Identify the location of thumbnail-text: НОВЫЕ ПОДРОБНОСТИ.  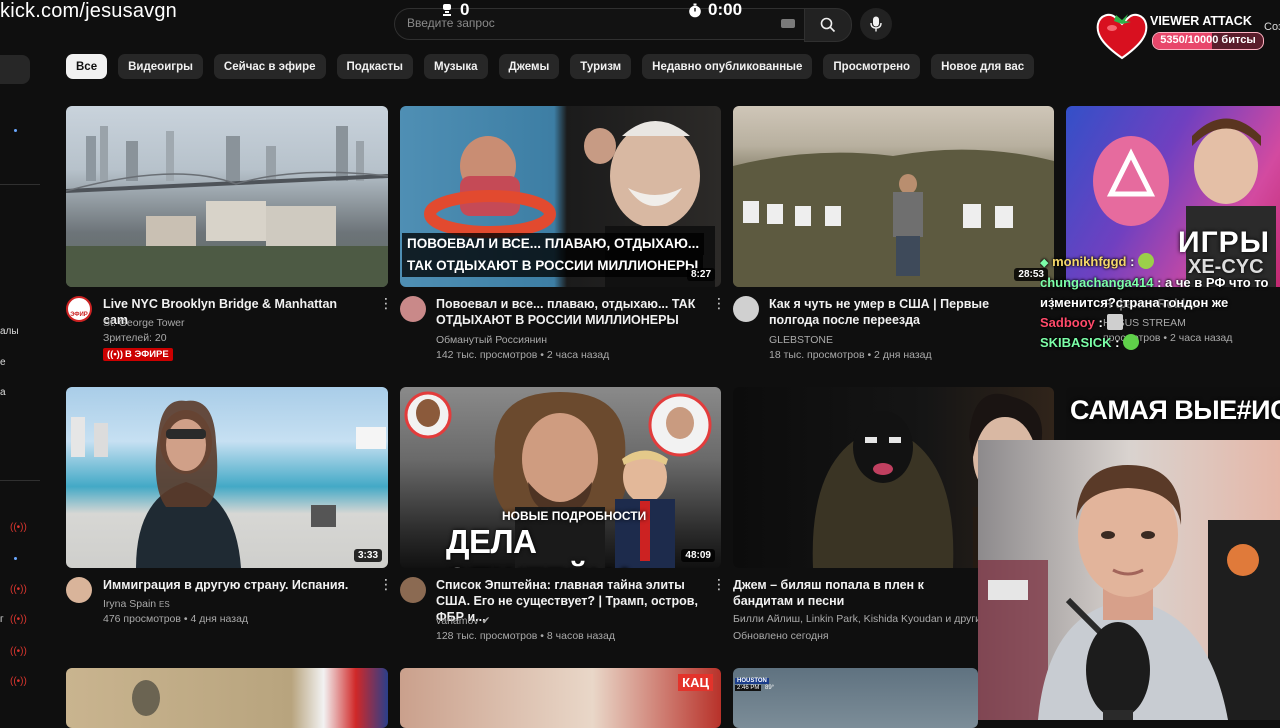
(574, 516).